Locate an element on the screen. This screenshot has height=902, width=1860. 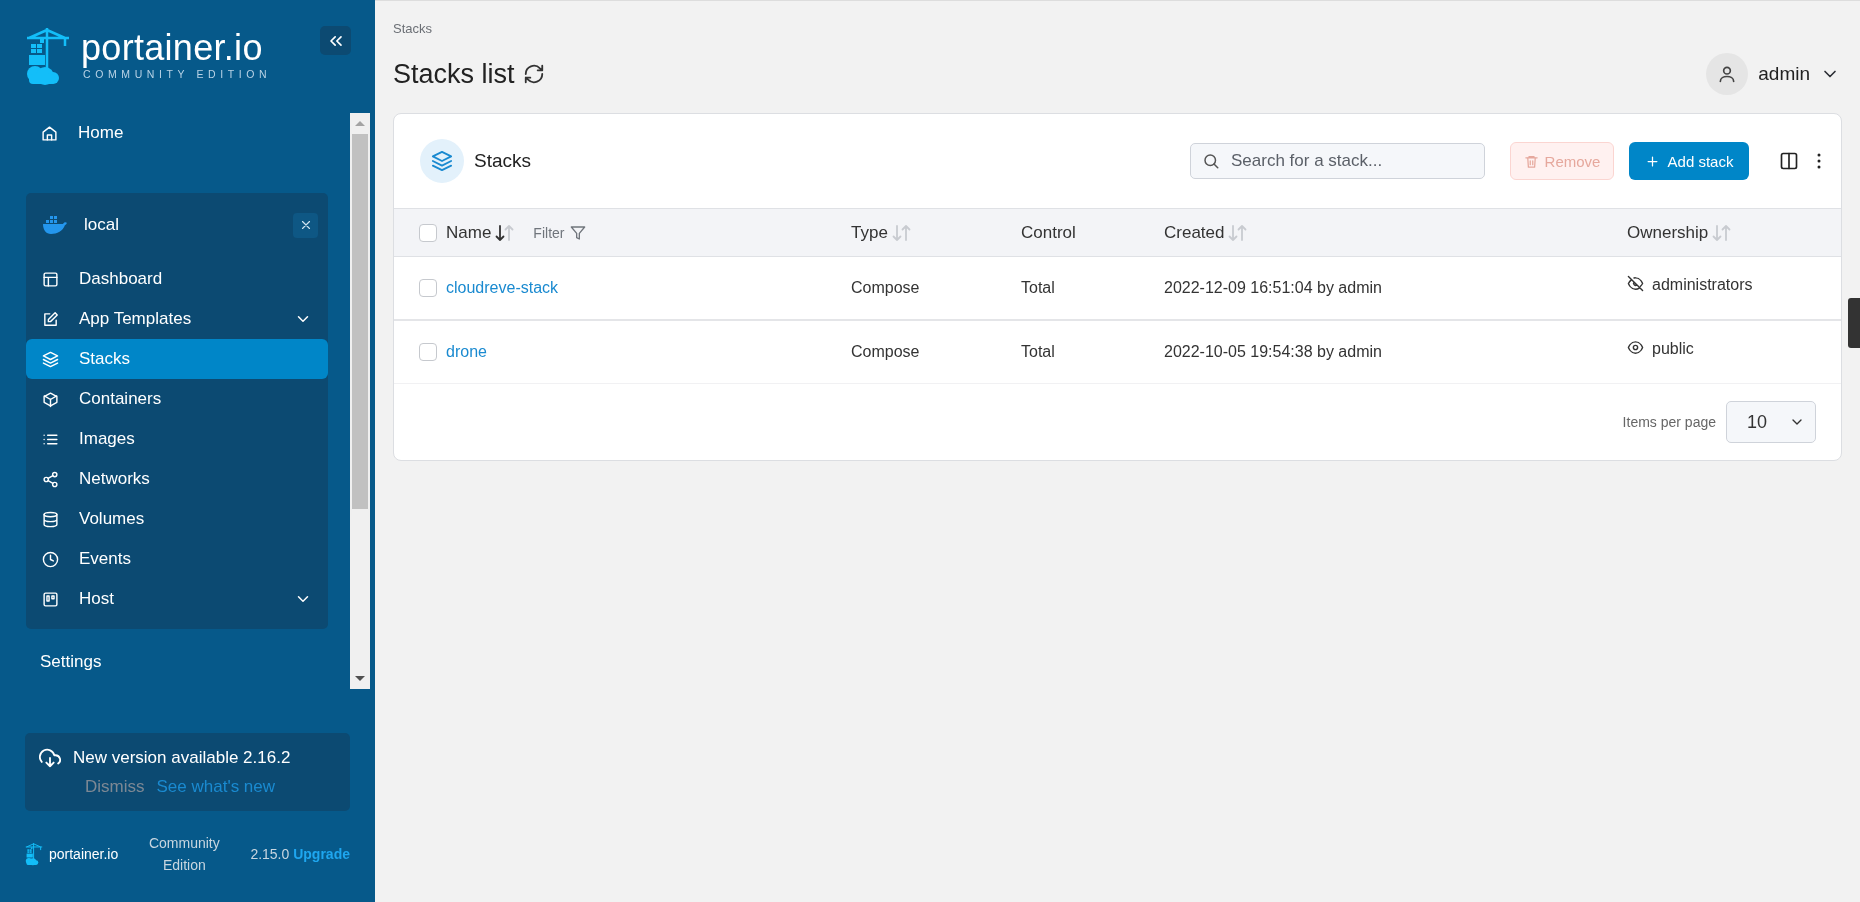
scrollbar is located at coordinates (360, 401).